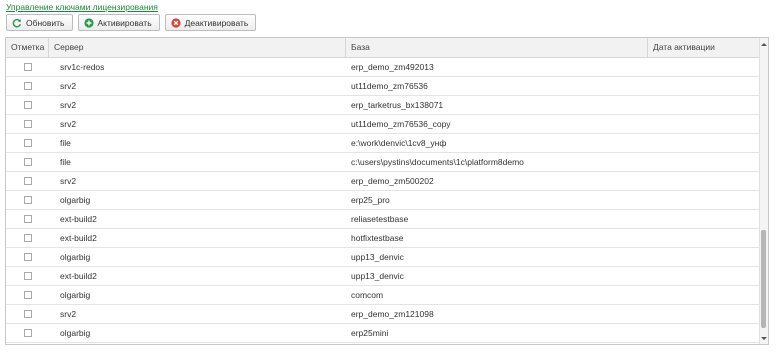 This screenshot has width=779, height=353. Describe the element at coordinates (763, 191) in the screenshot. I see `vertical-scrollbar` at that location.